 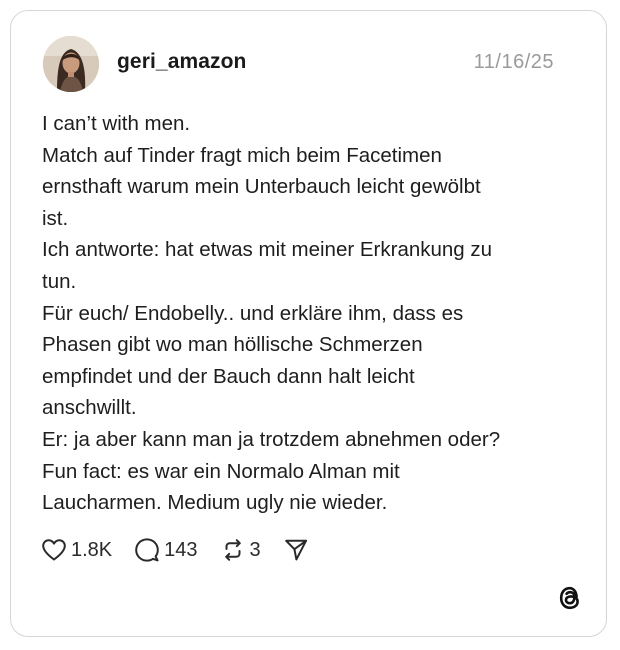 I want to click on like-count: 1.8K, so click(x=92, y=549).